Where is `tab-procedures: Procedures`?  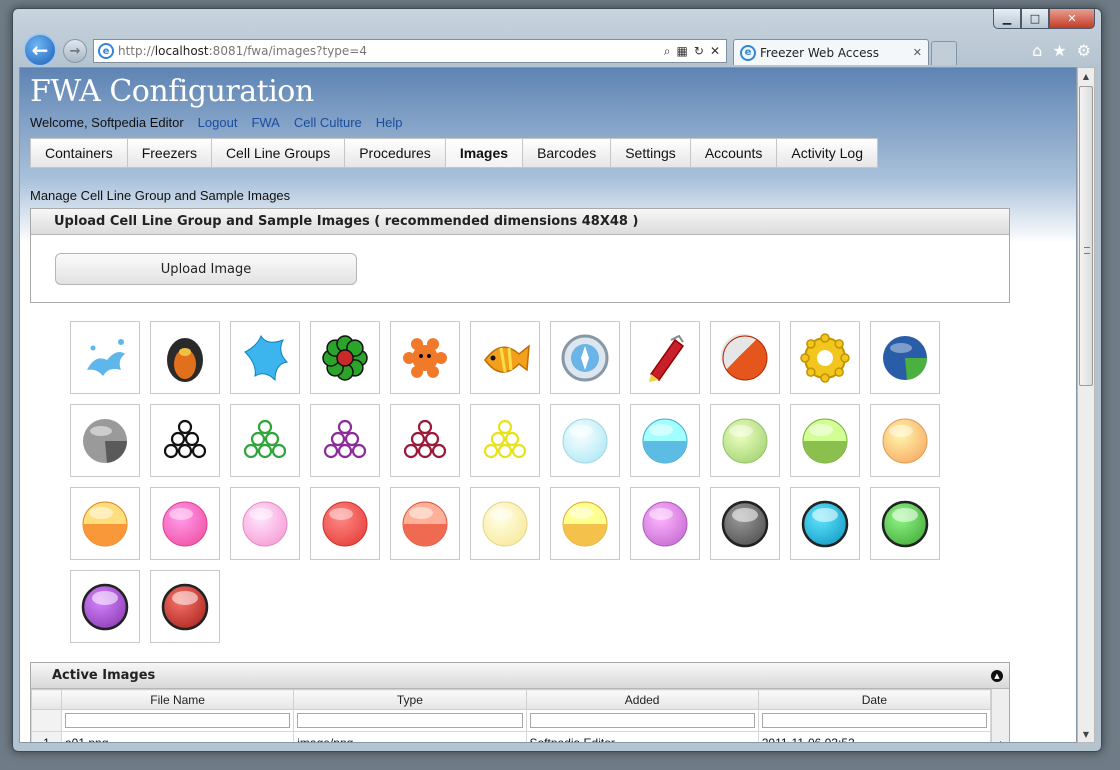
tab-procedures: Procedures is located at coordinates (395, 153).